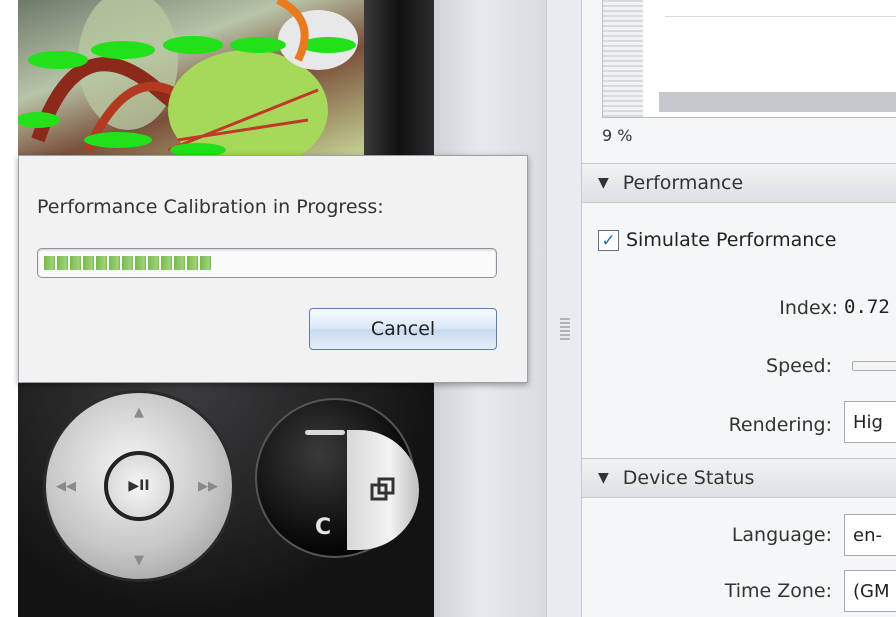  Describe the element at coordinates (382, 489) in the screenshot. I see `windows-icon` at that location.